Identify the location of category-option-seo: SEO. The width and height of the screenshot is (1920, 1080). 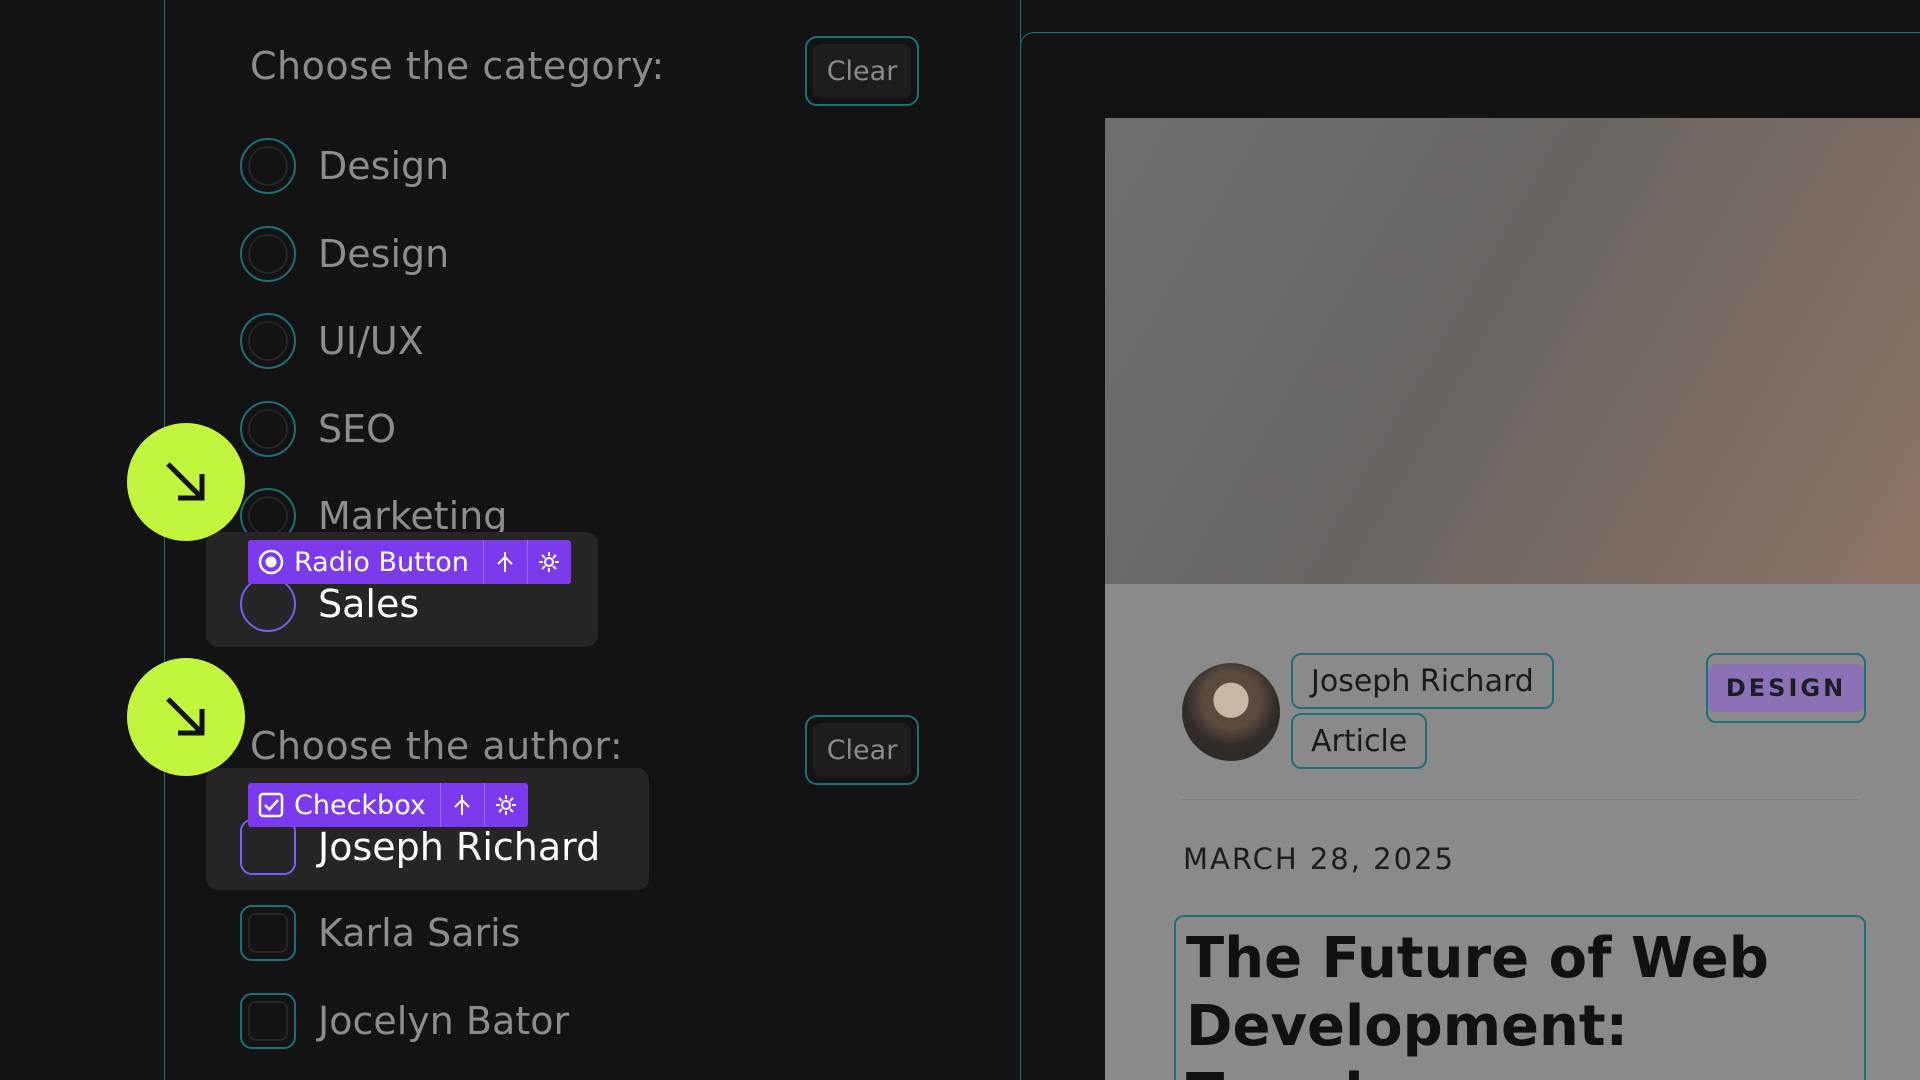
(318, 429).